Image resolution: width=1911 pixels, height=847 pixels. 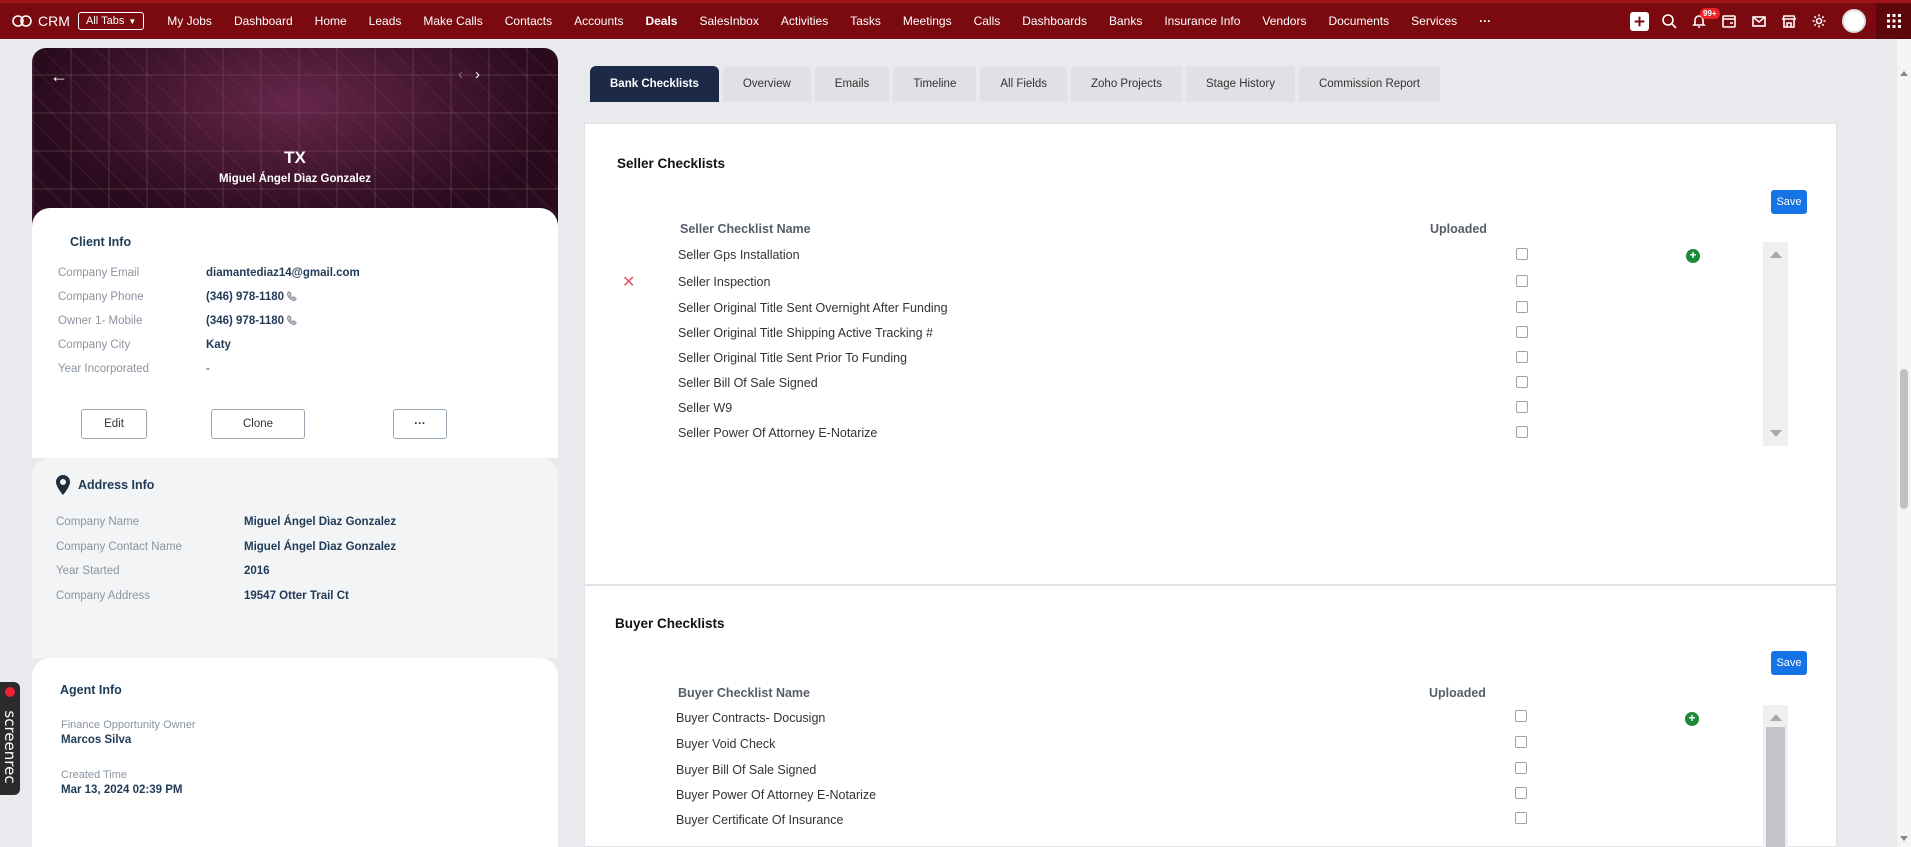 What do you see at coordinates (598, 21) in the screenshot?
I see `nav-accounts: Accounts` at bounding box center [598, 21].